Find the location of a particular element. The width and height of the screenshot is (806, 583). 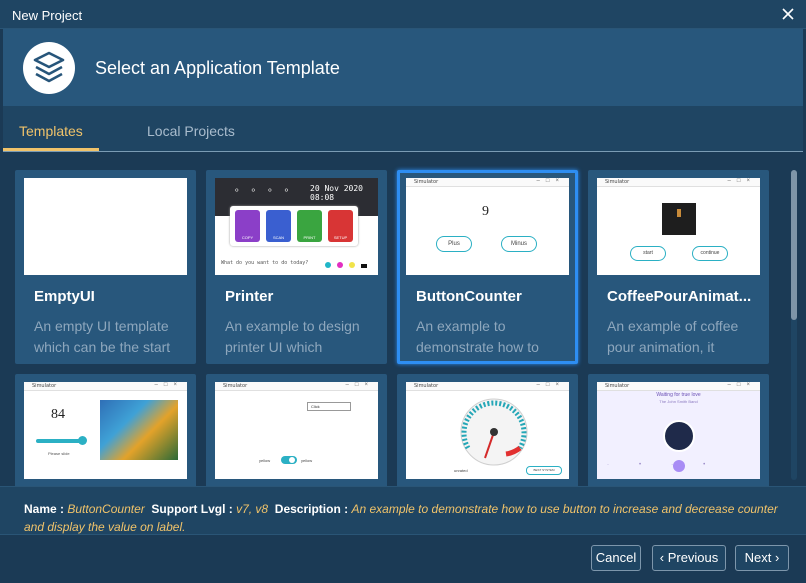

album-art is located at coordinates (679, 436).